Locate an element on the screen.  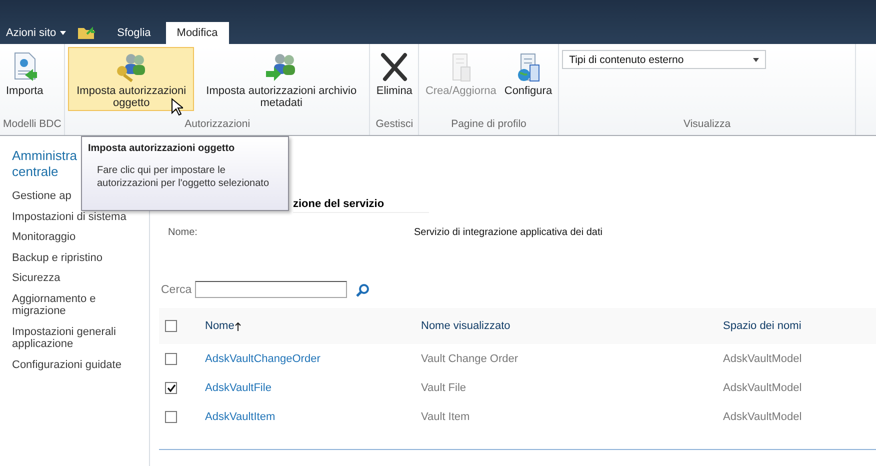
item-link: AdskVaultChangeOrder is located at coordinates (313, 358).